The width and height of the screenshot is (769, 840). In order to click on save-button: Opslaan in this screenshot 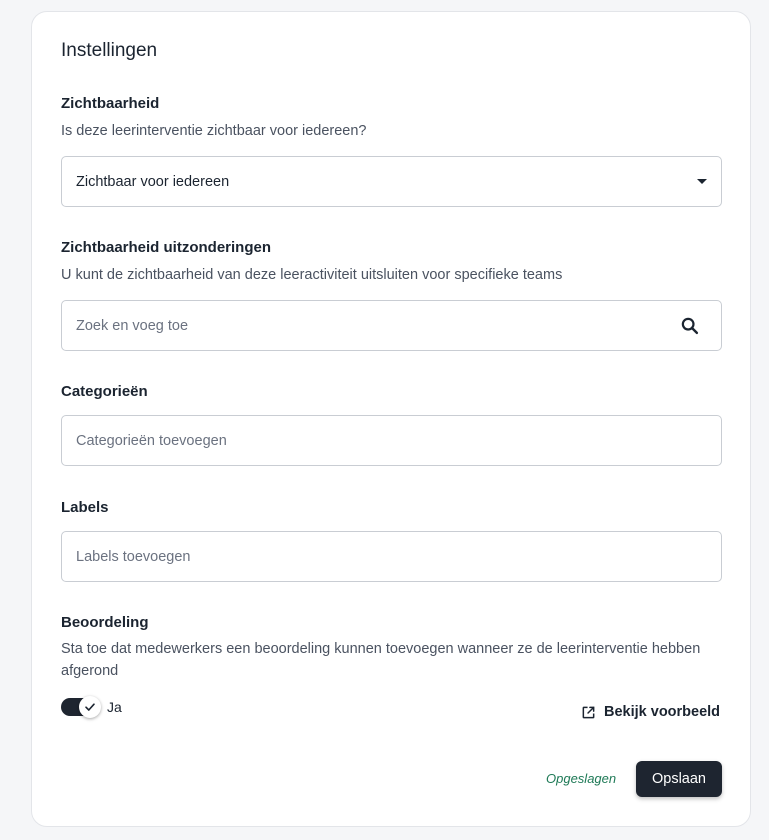, I will do `click(679, 779)`.